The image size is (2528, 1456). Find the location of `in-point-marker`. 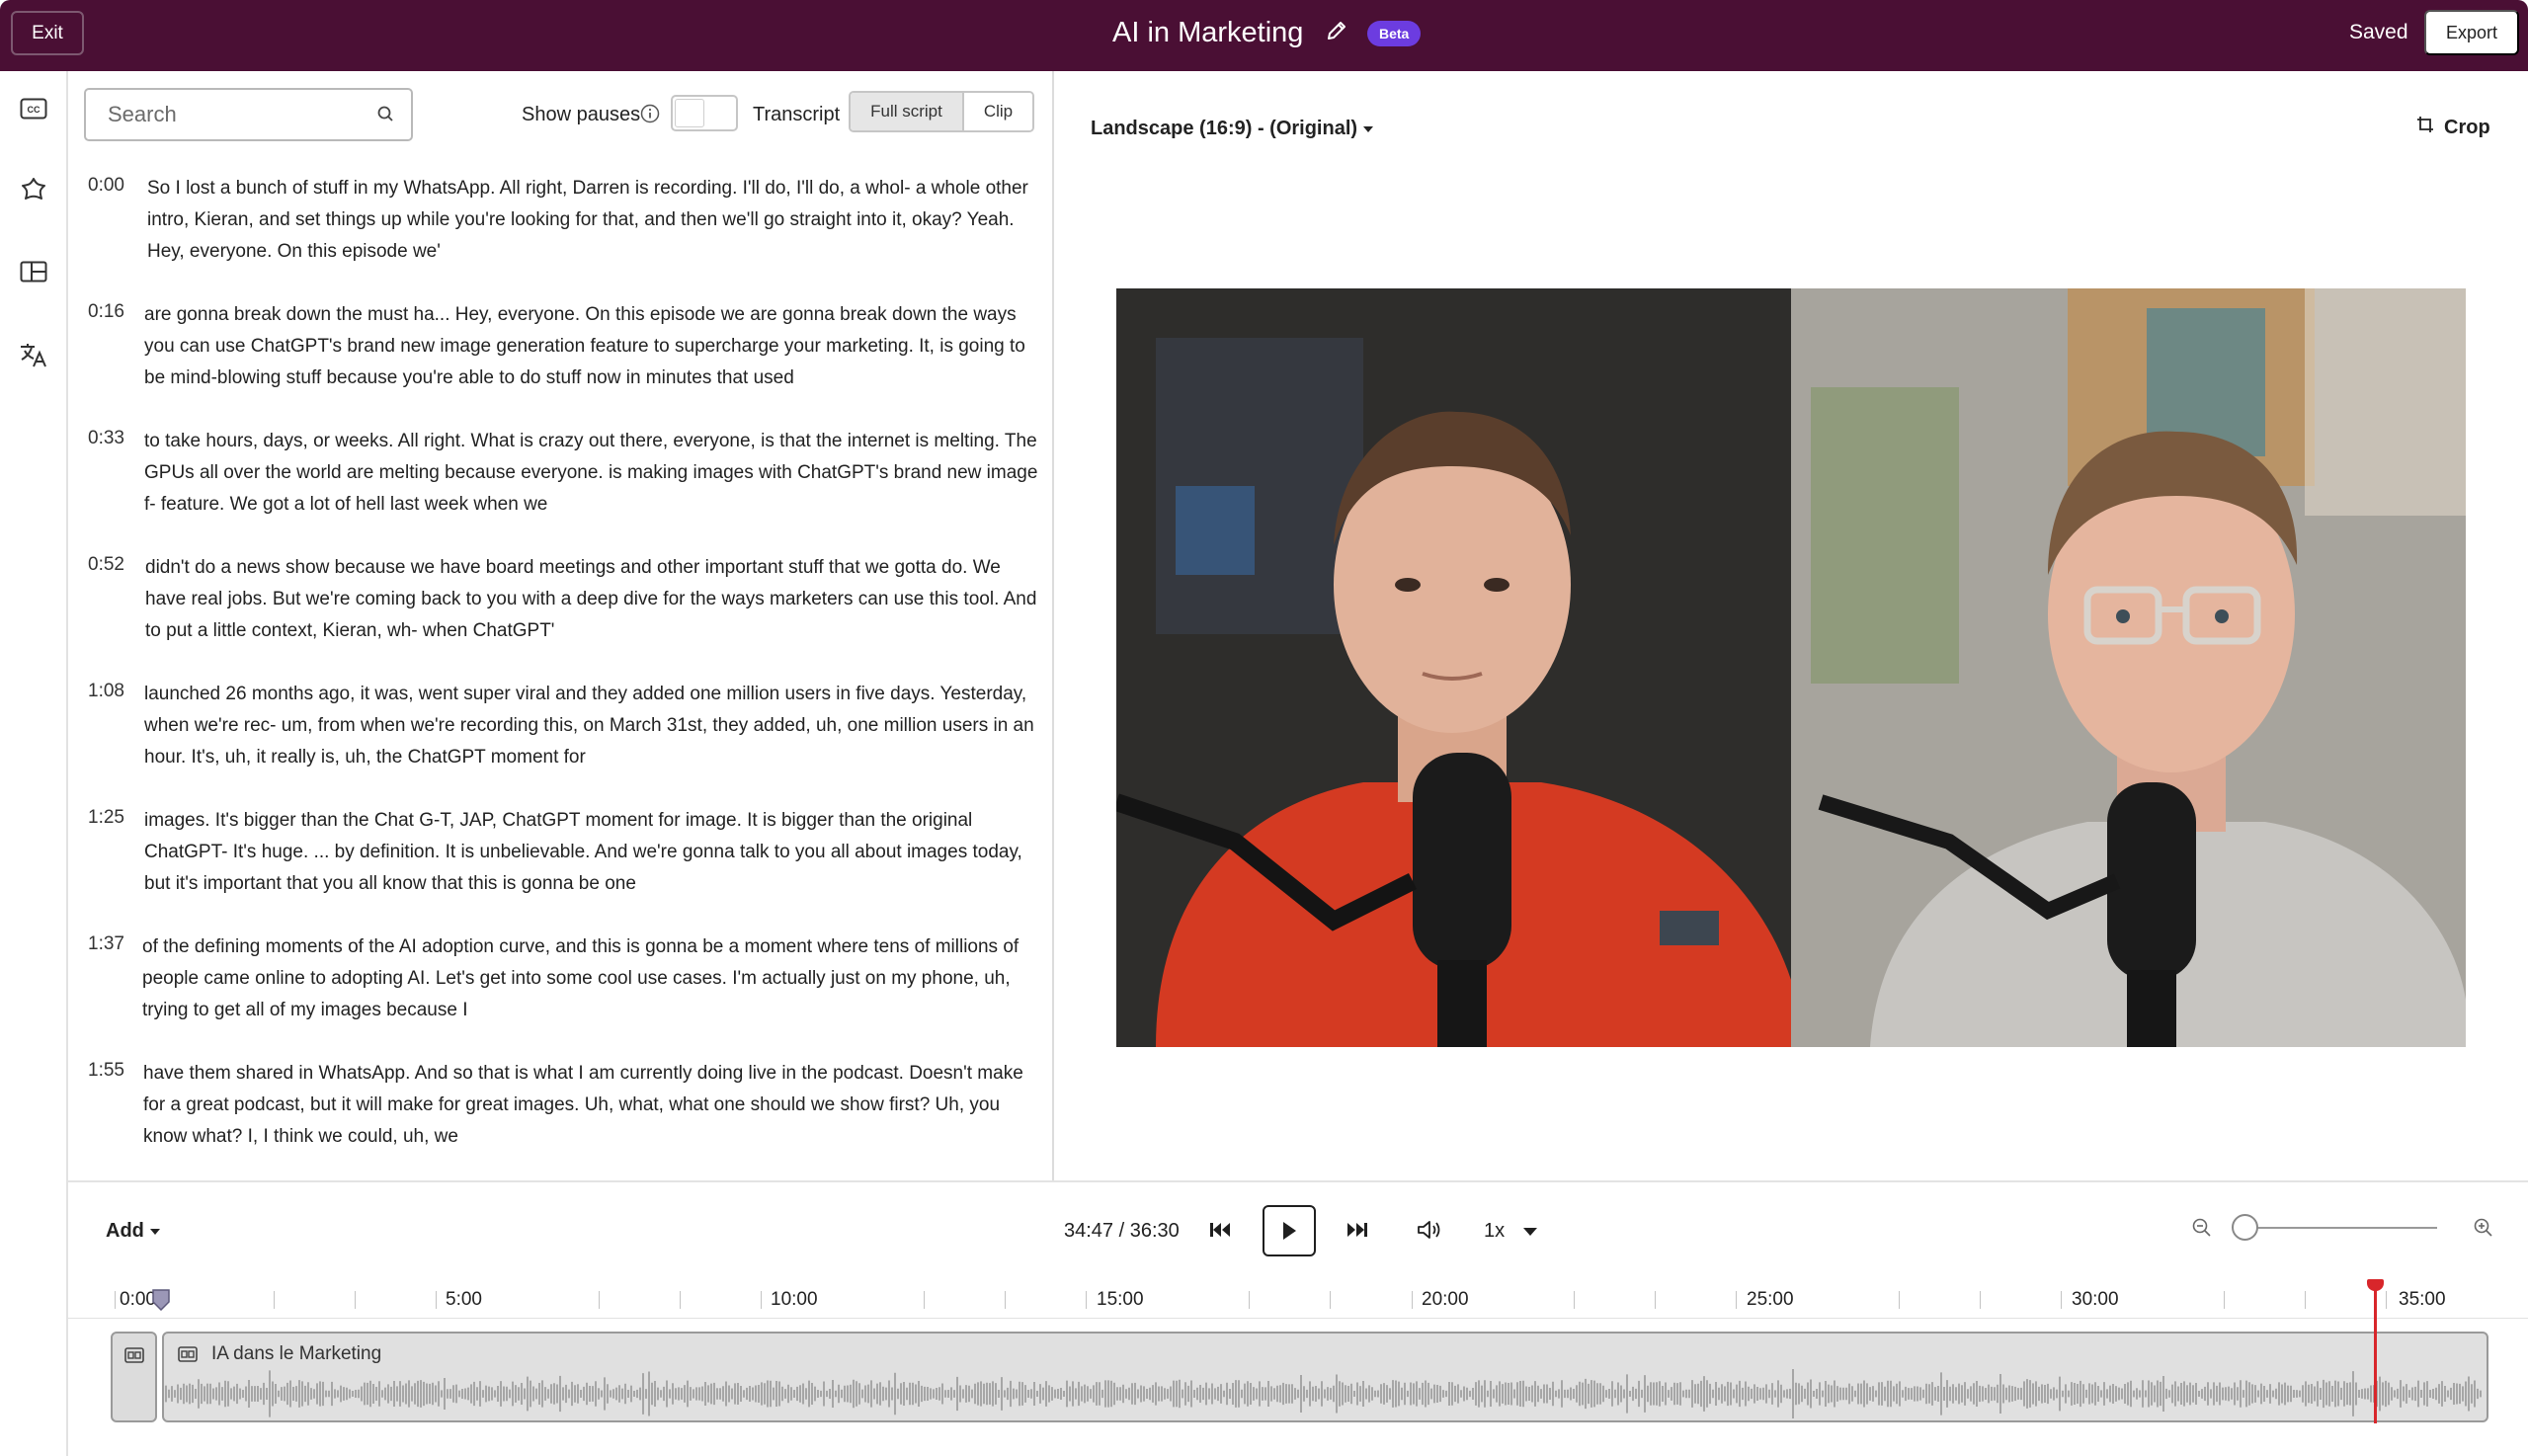

in-point-marker is located at coordinates (161, 1300).